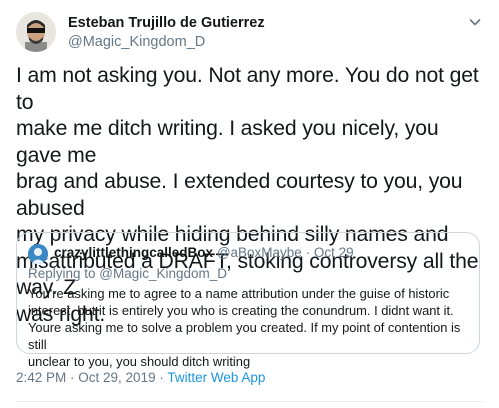 Image resolution: width=499 pixels, height=408 pixels. Describe the element at coordinates (38, 254) in the screenshot. I see `quoted-author-avatar` at that location.